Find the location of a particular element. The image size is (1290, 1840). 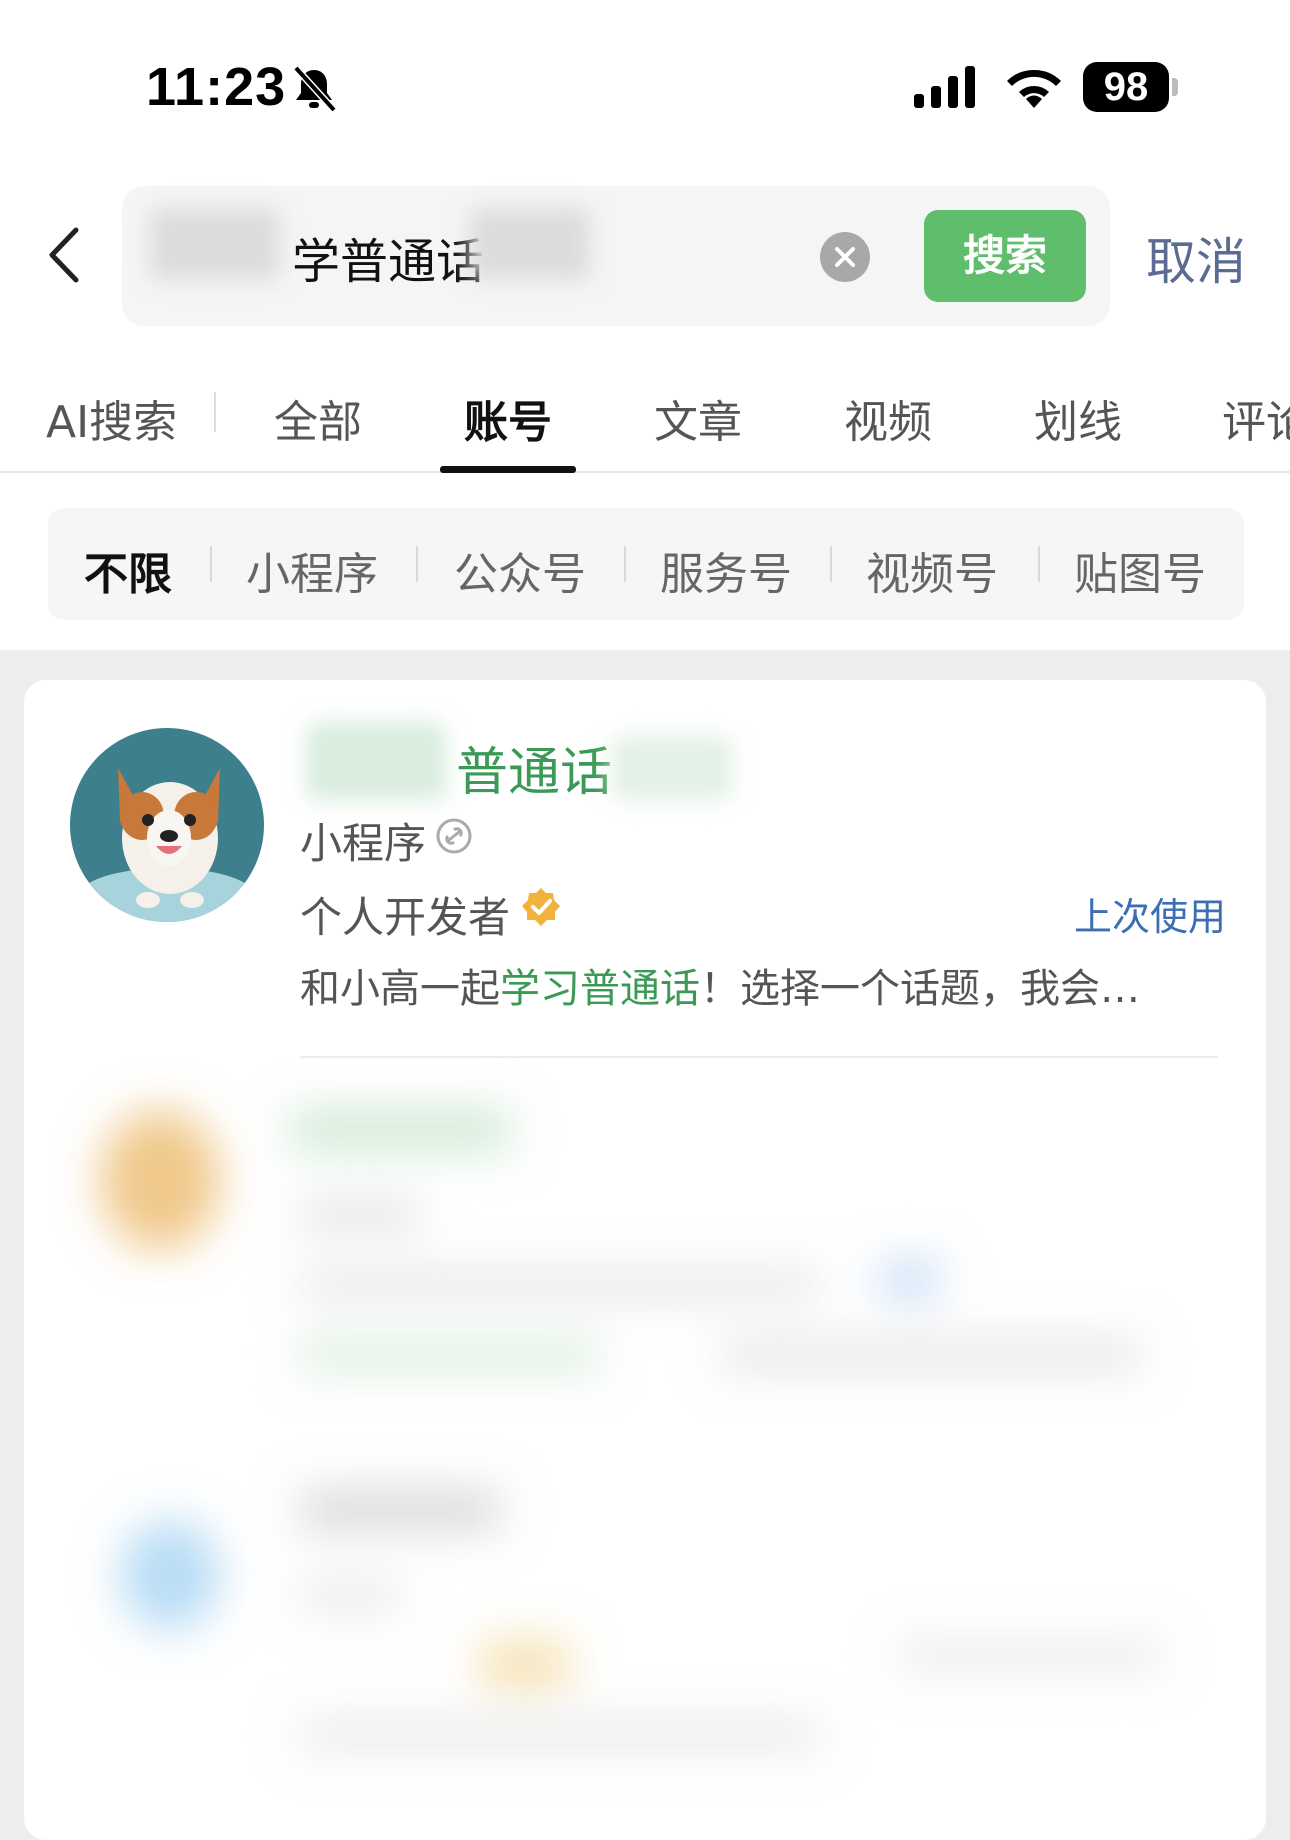

filter-service-account: 服务号 is located at coordinates (726, 570).